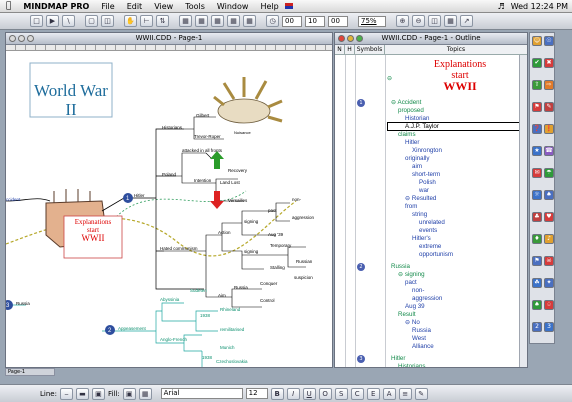 This screenshot has height=402, width=572. Describe the element at coordinates (407, 314) in the screenshot. I see `outline-row: Result` at that location.